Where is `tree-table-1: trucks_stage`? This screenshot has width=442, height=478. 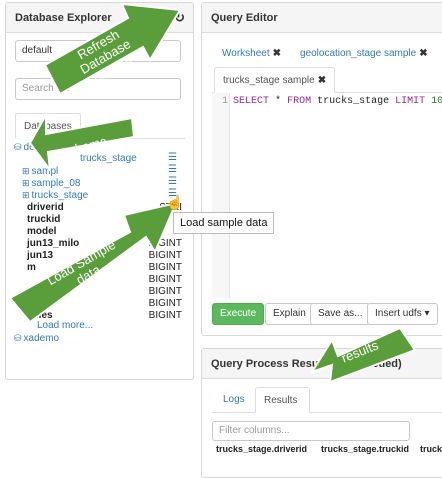
tree-table-1: trucks_stage is located at coordinates (108, 159).